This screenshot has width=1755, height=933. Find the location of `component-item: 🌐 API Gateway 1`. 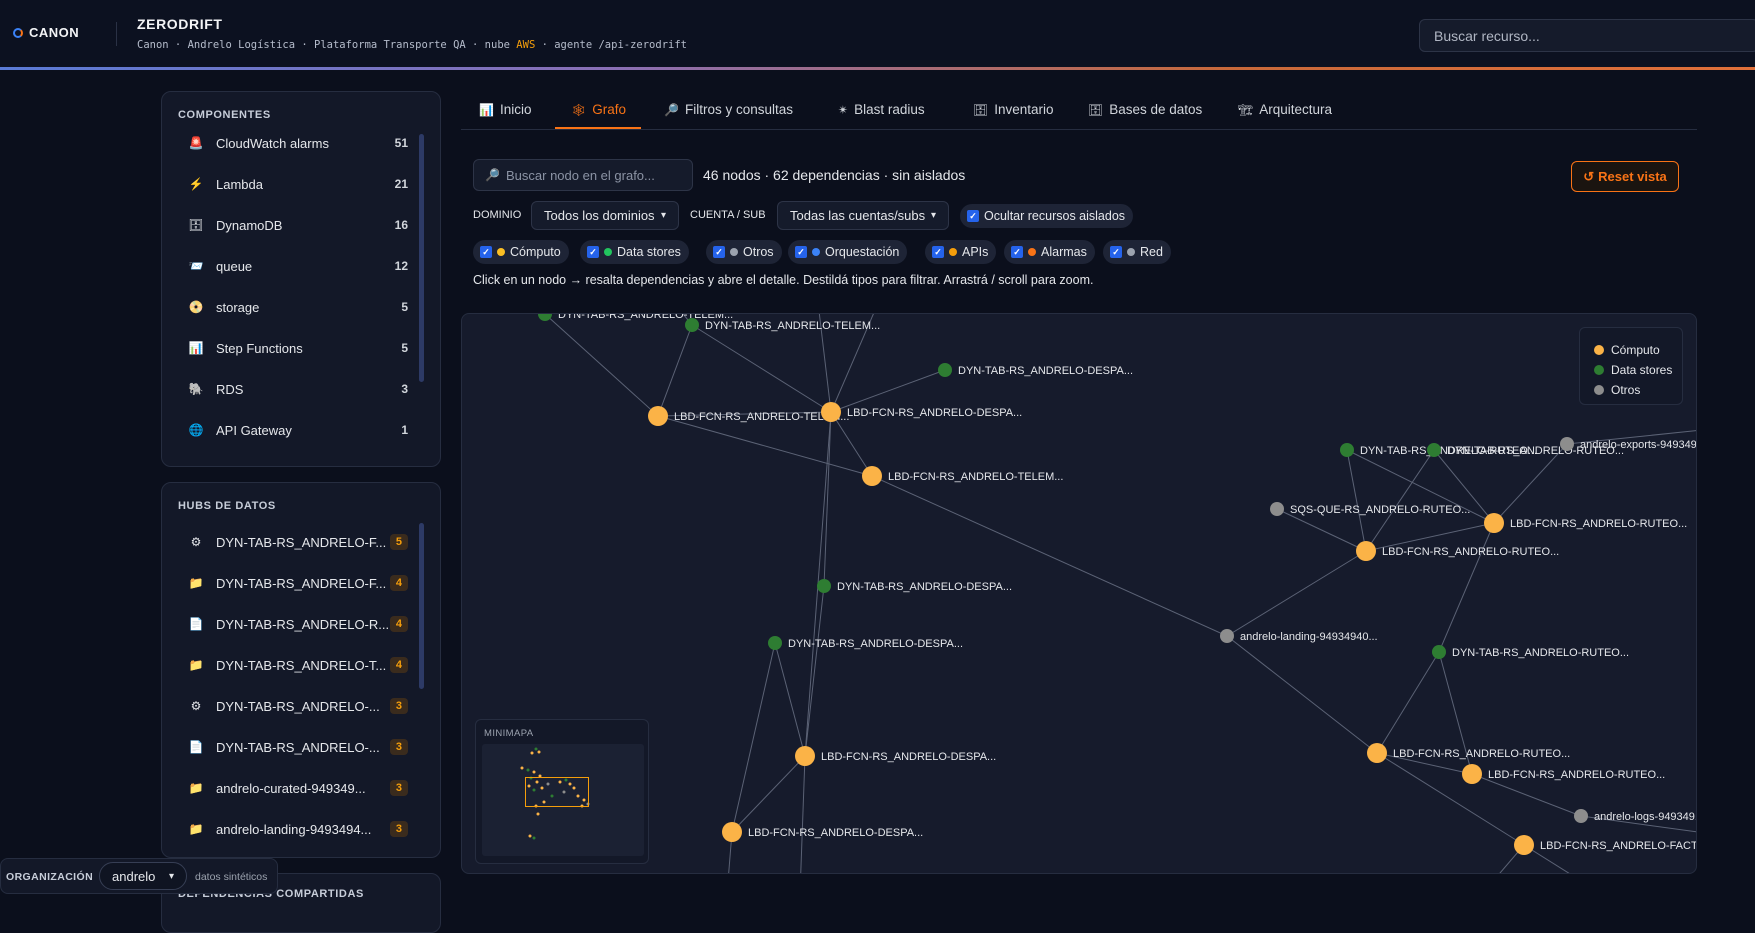

component-item: 🌐 API Gateway 1 is located at coordinates (298, 430).